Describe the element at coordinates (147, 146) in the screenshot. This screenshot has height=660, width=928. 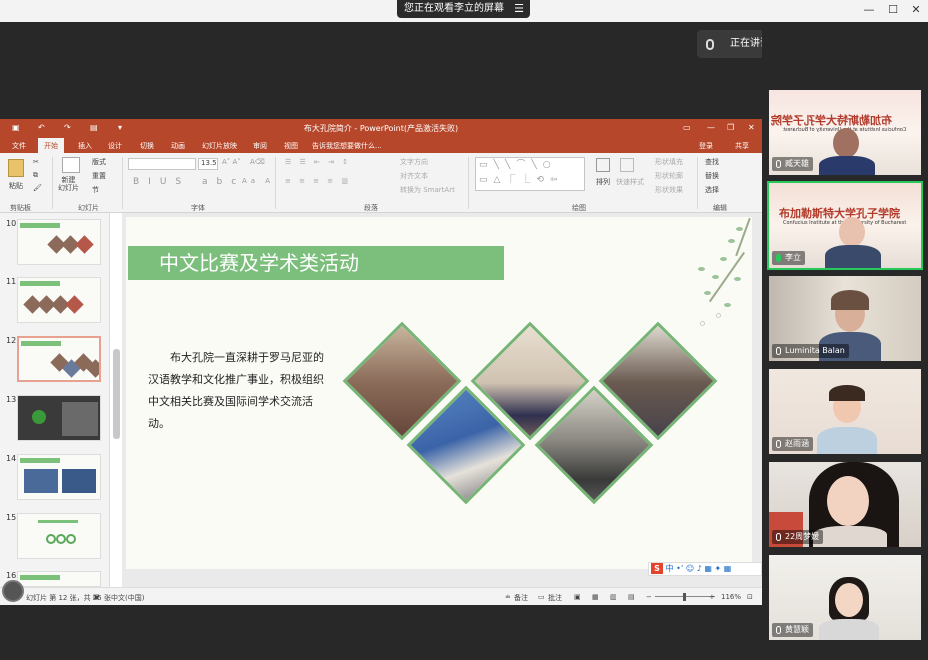
I see `tab-transitions: 切换` at that location.